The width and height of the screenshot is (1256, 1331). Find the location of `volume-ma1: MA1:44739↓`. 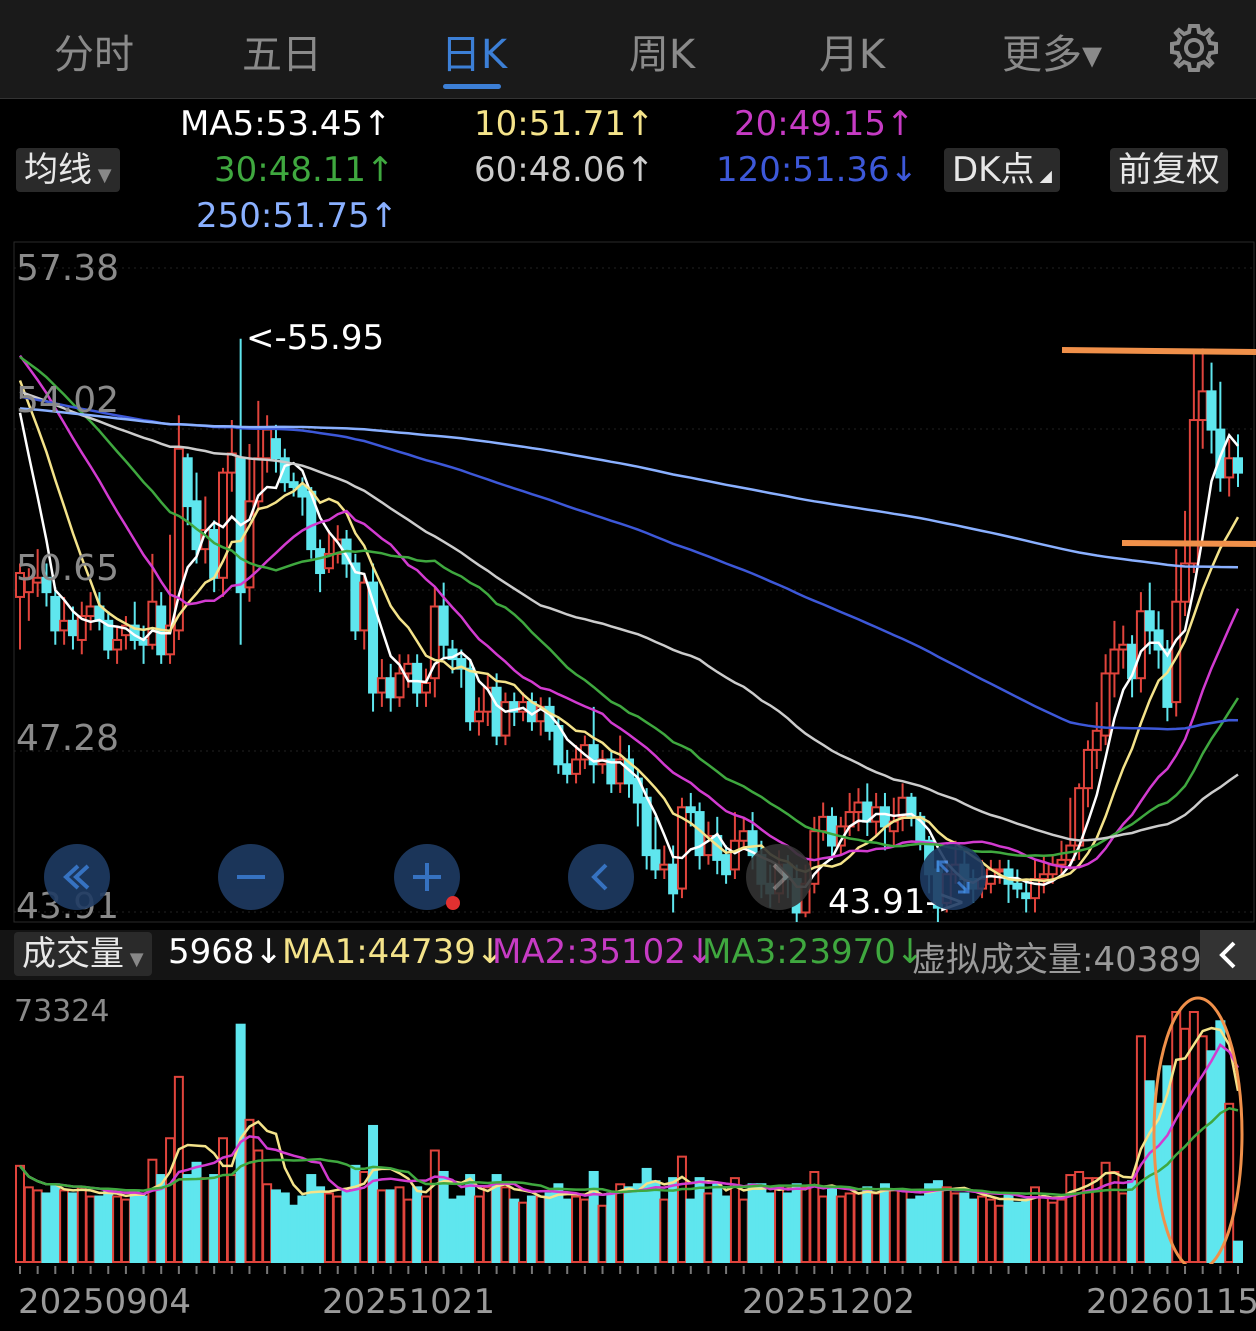

volume-ma1: MA1:44739↓ is located at coordinates (393, 952).